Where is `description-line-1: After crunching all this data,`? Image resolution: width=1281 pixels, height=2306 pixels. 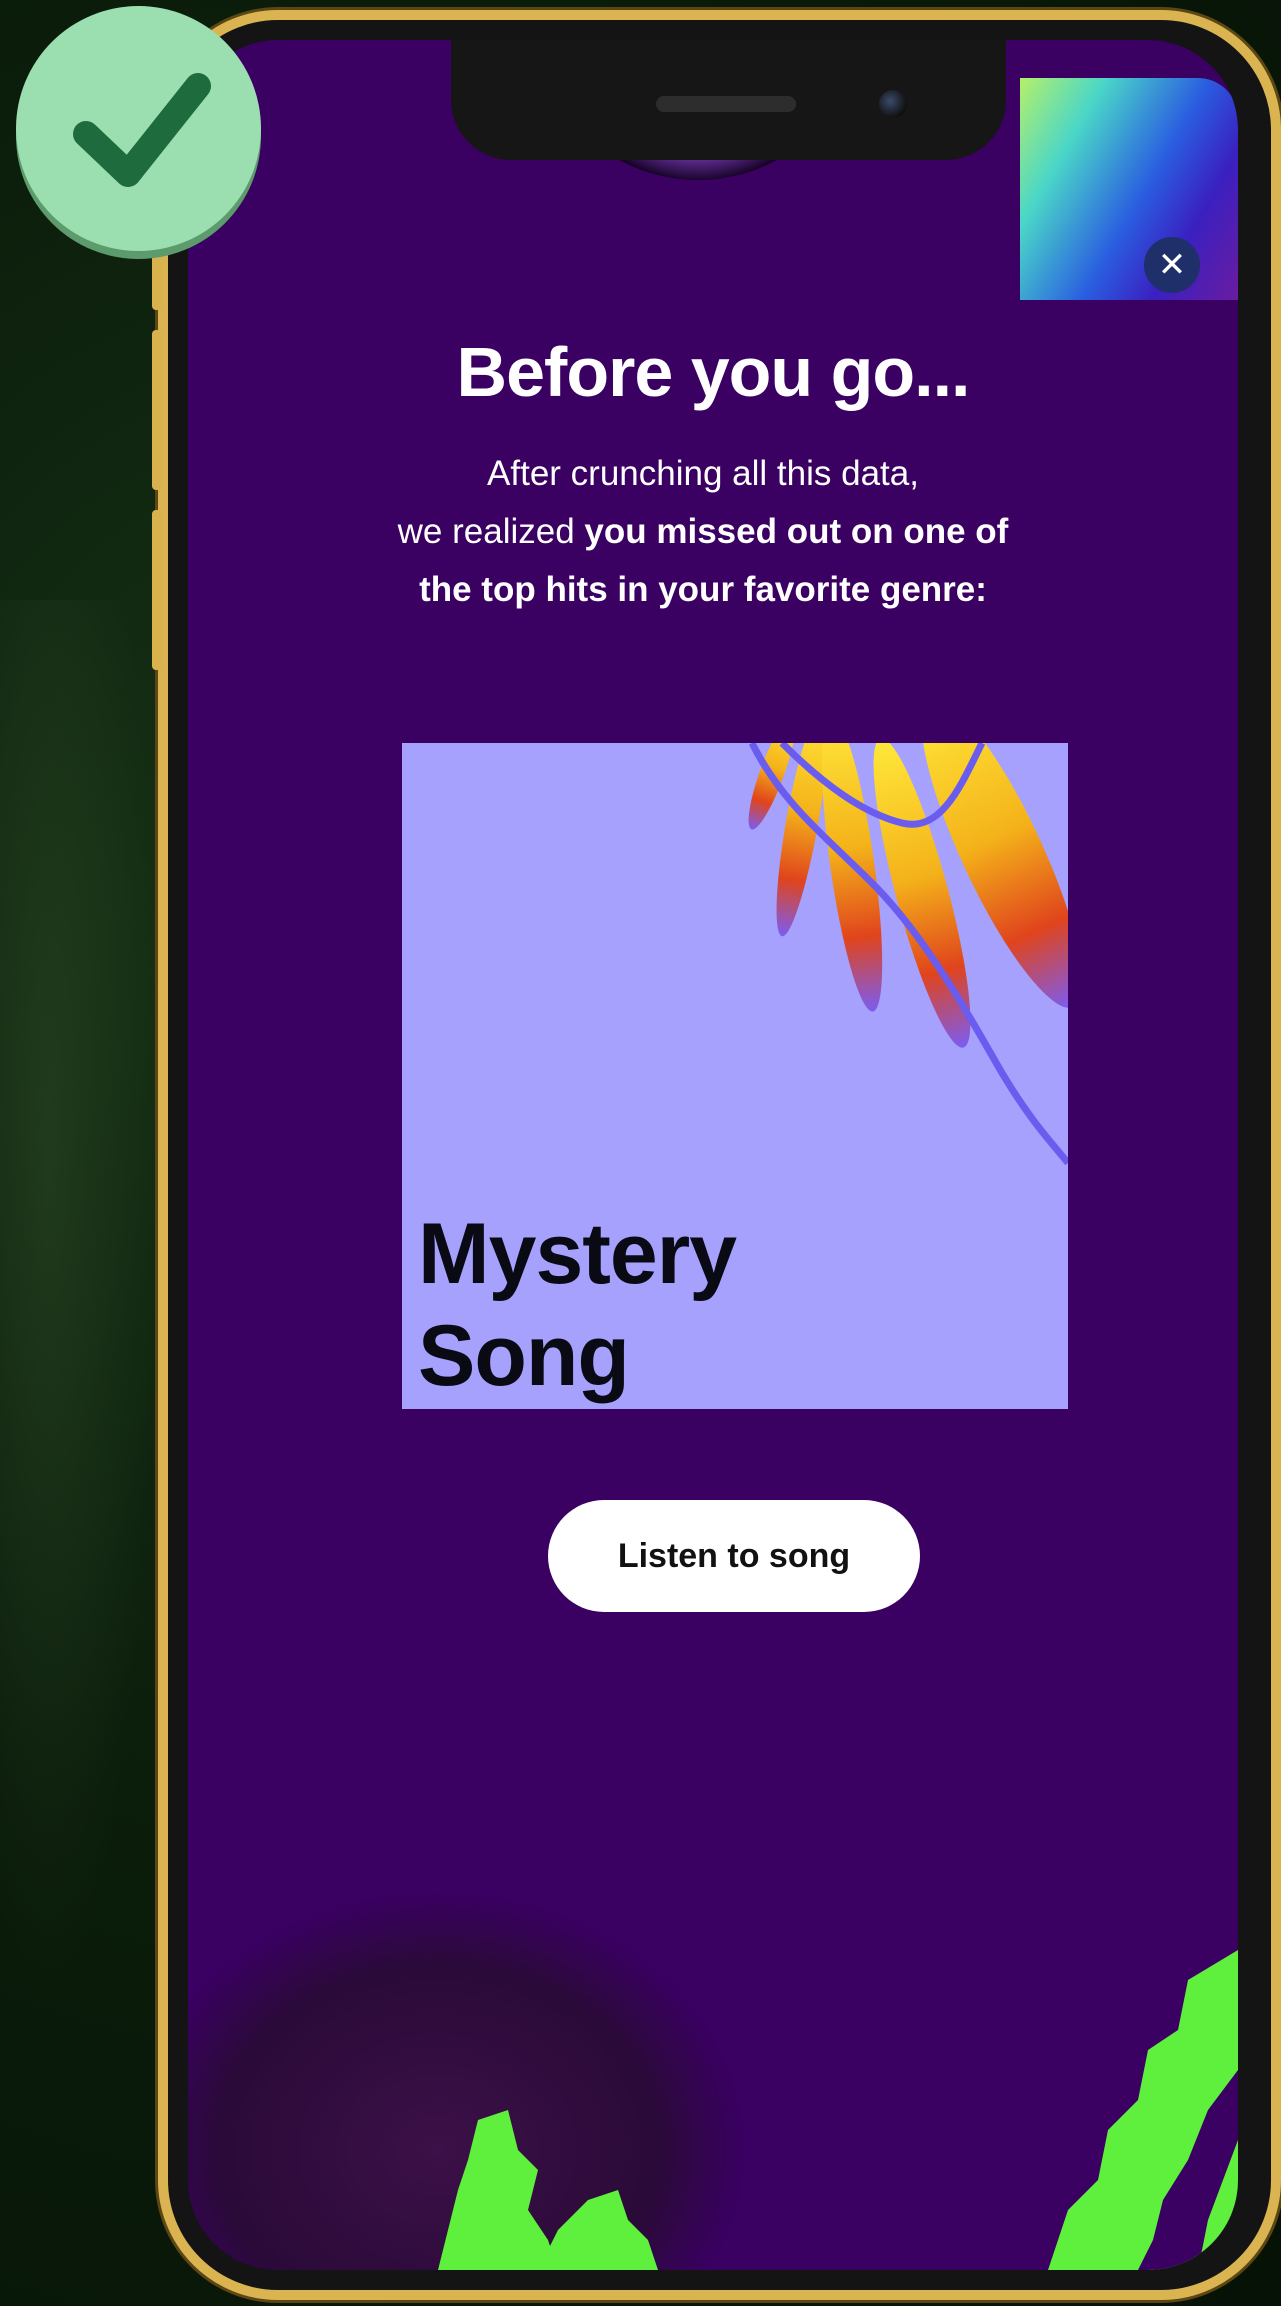
description-line-1: After crunching all this data, is located at coordinates (703, 473).